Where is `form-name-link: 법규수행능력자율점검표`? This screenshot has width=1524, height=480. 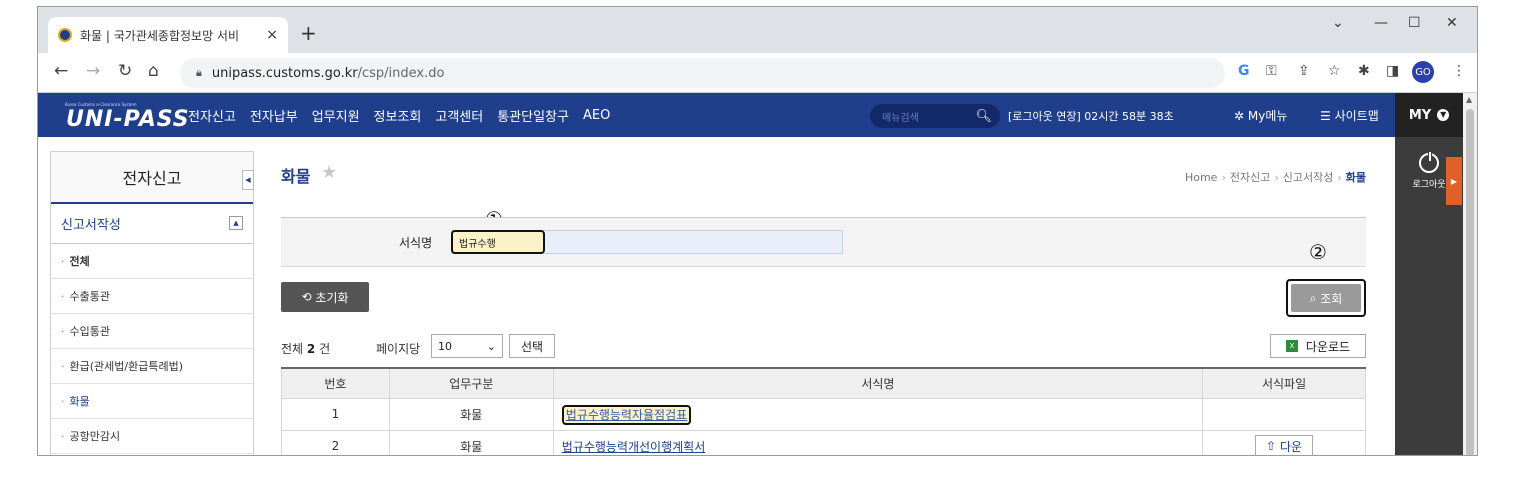 form-name-link: 법규수행능력자율점검표 is located at coordinates (626, 414).